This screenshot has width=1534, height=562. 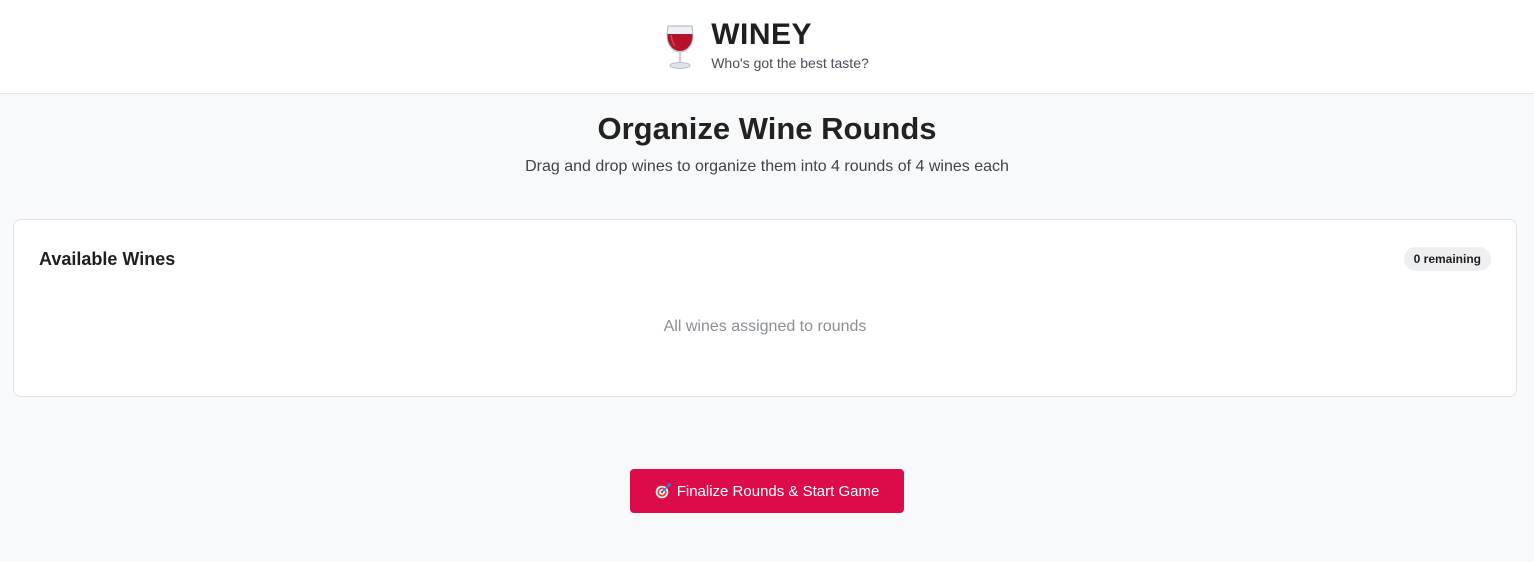 I want to click on empty-state-message: All wines assigned to rounds, so click(x=765, y=326).